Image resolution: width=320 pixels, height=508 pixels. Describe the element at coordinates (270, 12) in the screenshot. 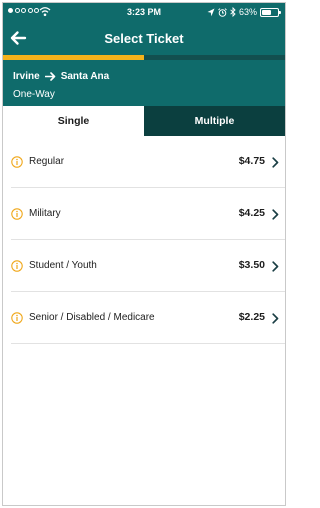

I see `battery-icon` at that location.